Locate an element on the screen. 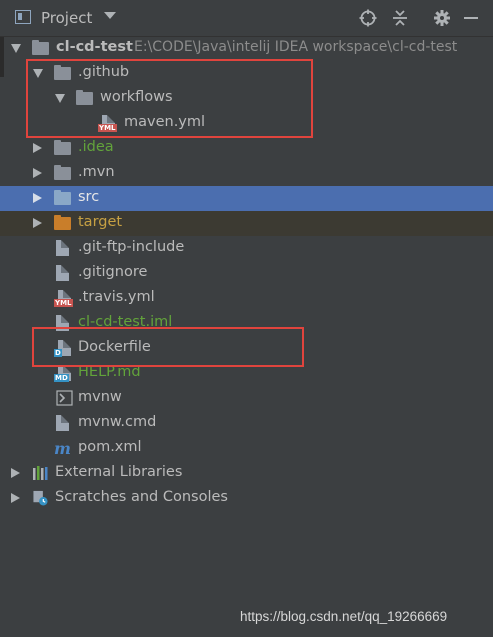  module-folder-icon is located at coordinates (40, 47).